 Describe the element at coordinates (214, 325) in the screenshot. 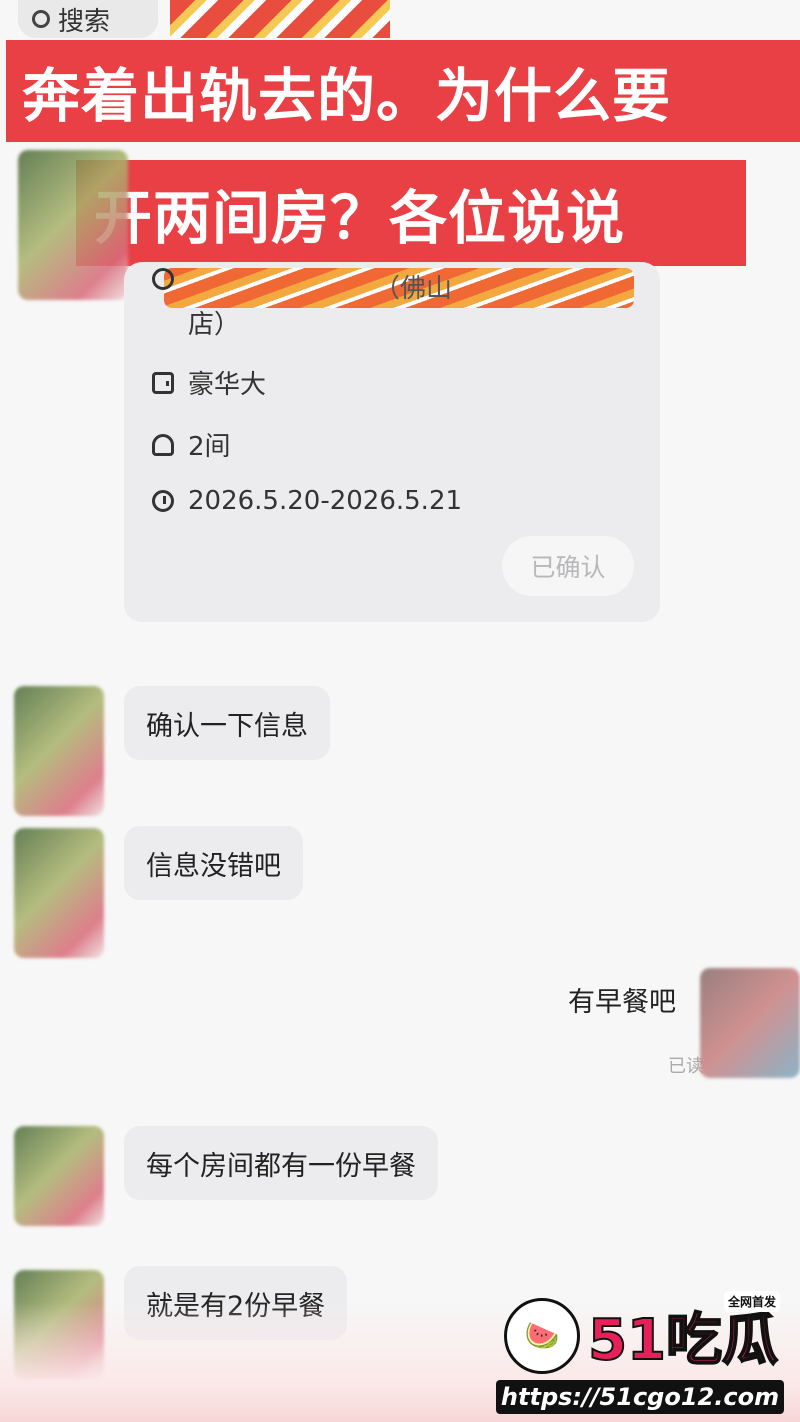

I see `hotel-name-line2: 店）` at that location.